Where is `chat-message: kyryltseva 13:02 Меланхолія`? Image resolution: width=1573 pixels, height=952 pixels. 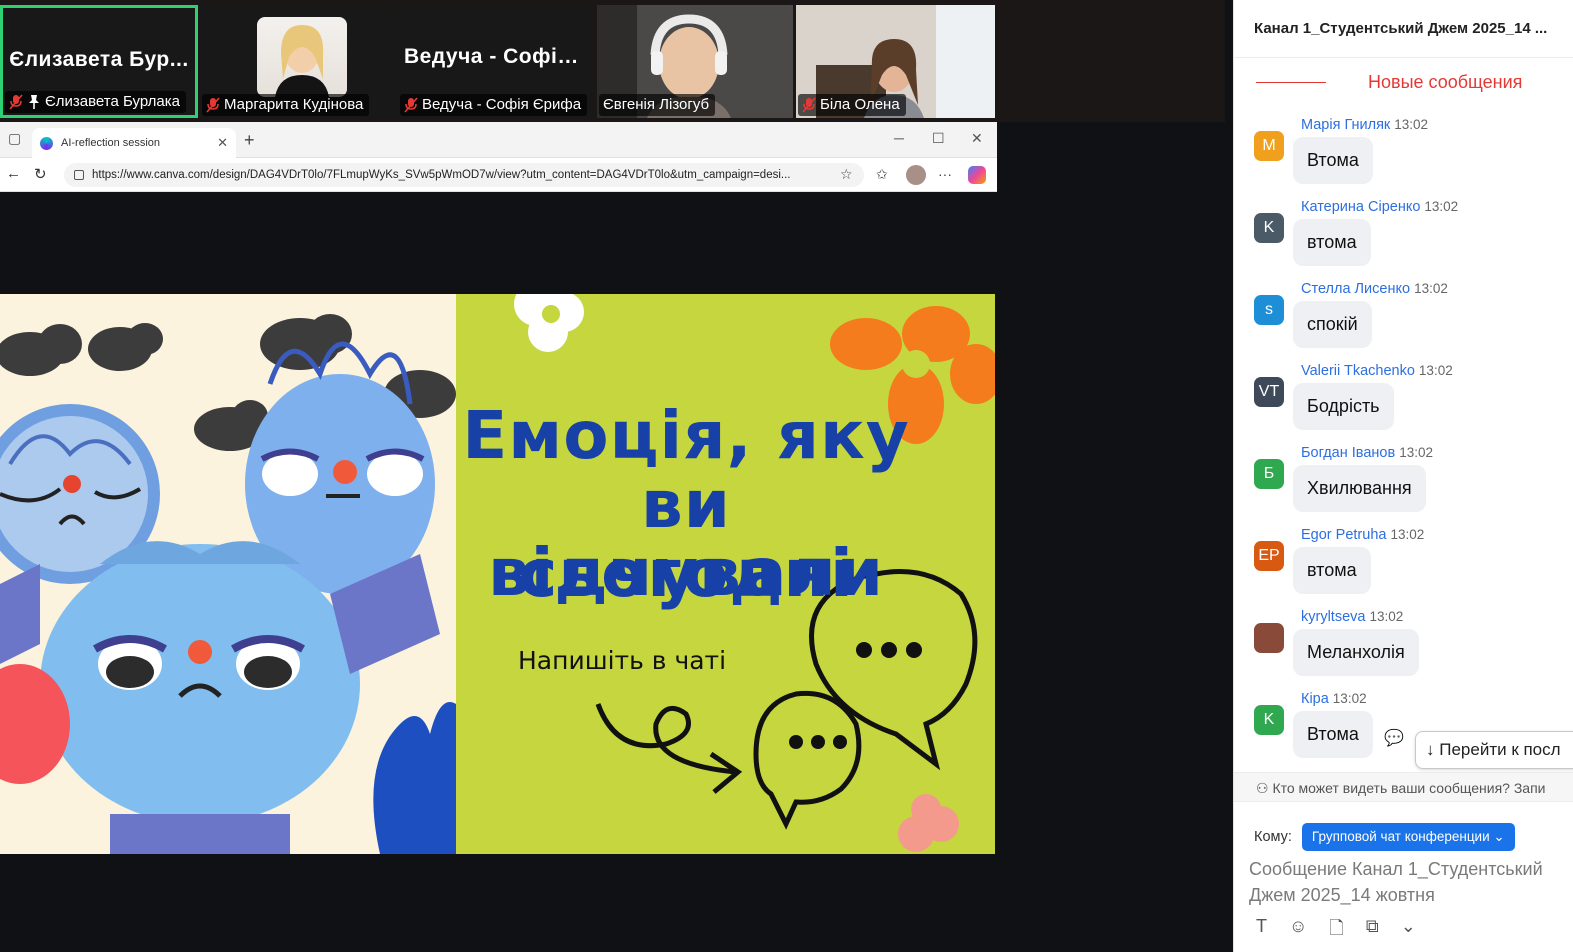
chat-message: kyryltseva 13:02 Меланхолія is located at coordinates (1409, 649).